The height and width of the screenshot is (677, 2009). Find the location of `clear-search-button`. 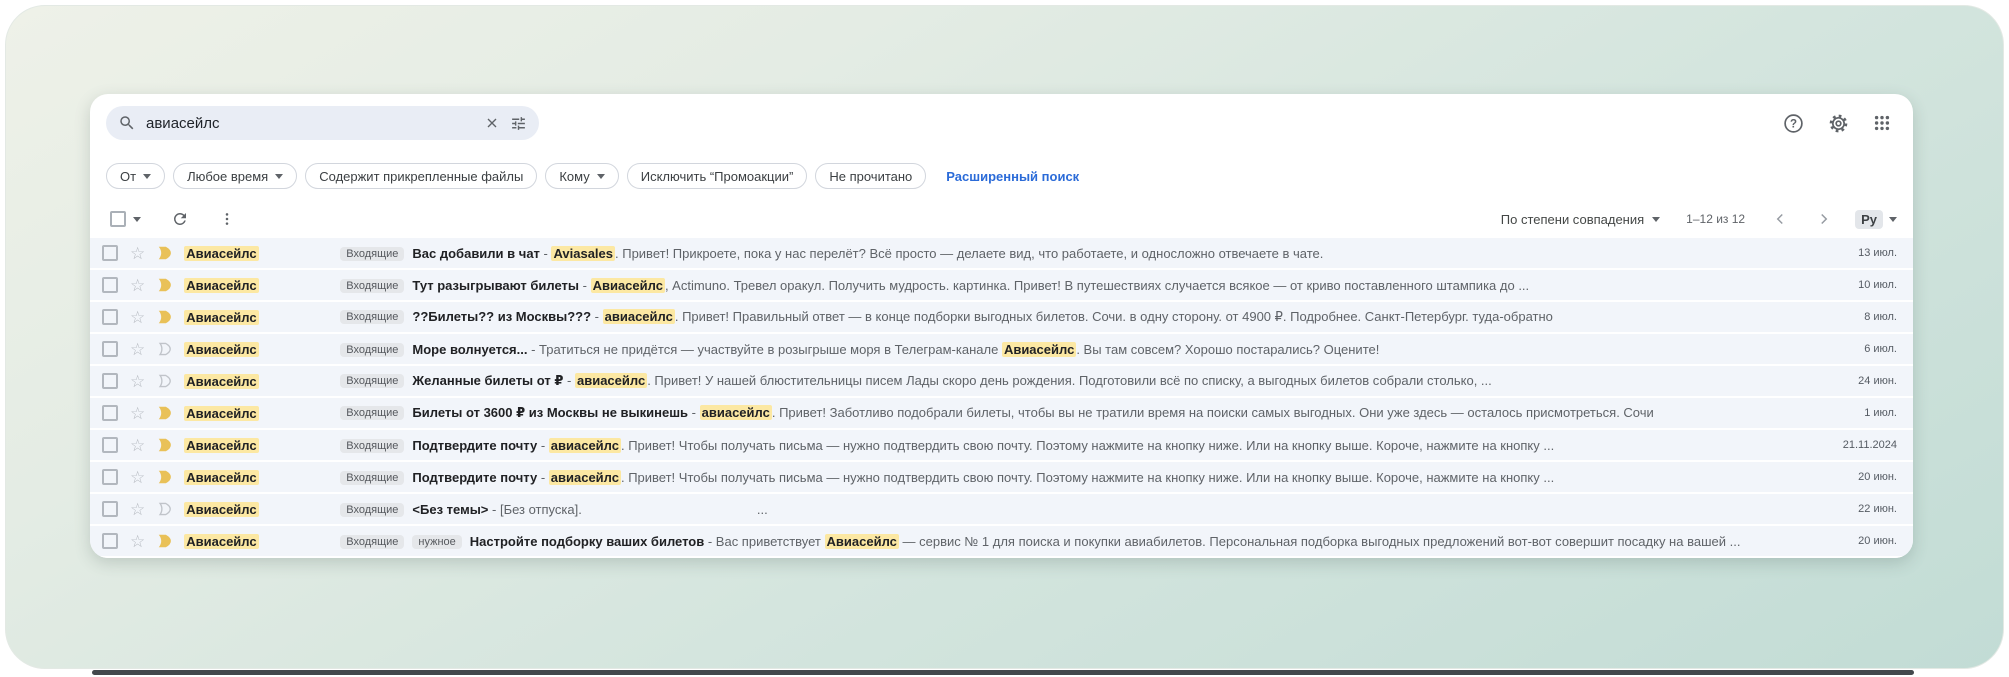

clear-search-button is located at coordinates (492, 123).